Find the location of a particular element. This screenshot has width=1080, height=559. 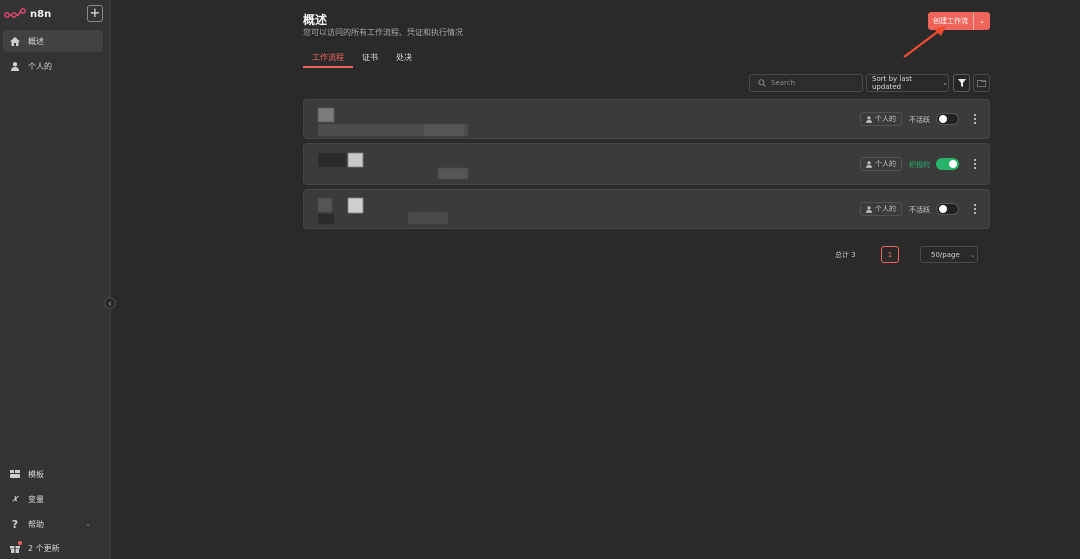

sidebar-item-help: ? 帮助 ⌄ is located at coordinates (53, 524).